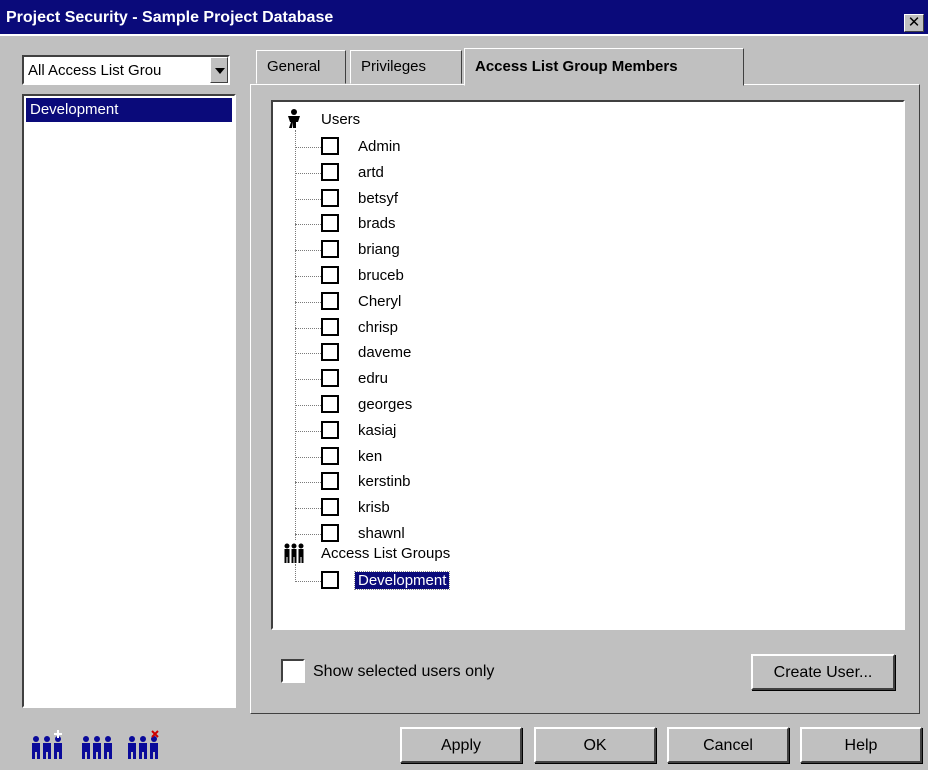 Image resolution: width=928 pixels, height=770 pixels. Describe the element at coordinates (604, 67) in the screenshot. I see `tab-access-list-group-members: Access List Group Members` at that location.